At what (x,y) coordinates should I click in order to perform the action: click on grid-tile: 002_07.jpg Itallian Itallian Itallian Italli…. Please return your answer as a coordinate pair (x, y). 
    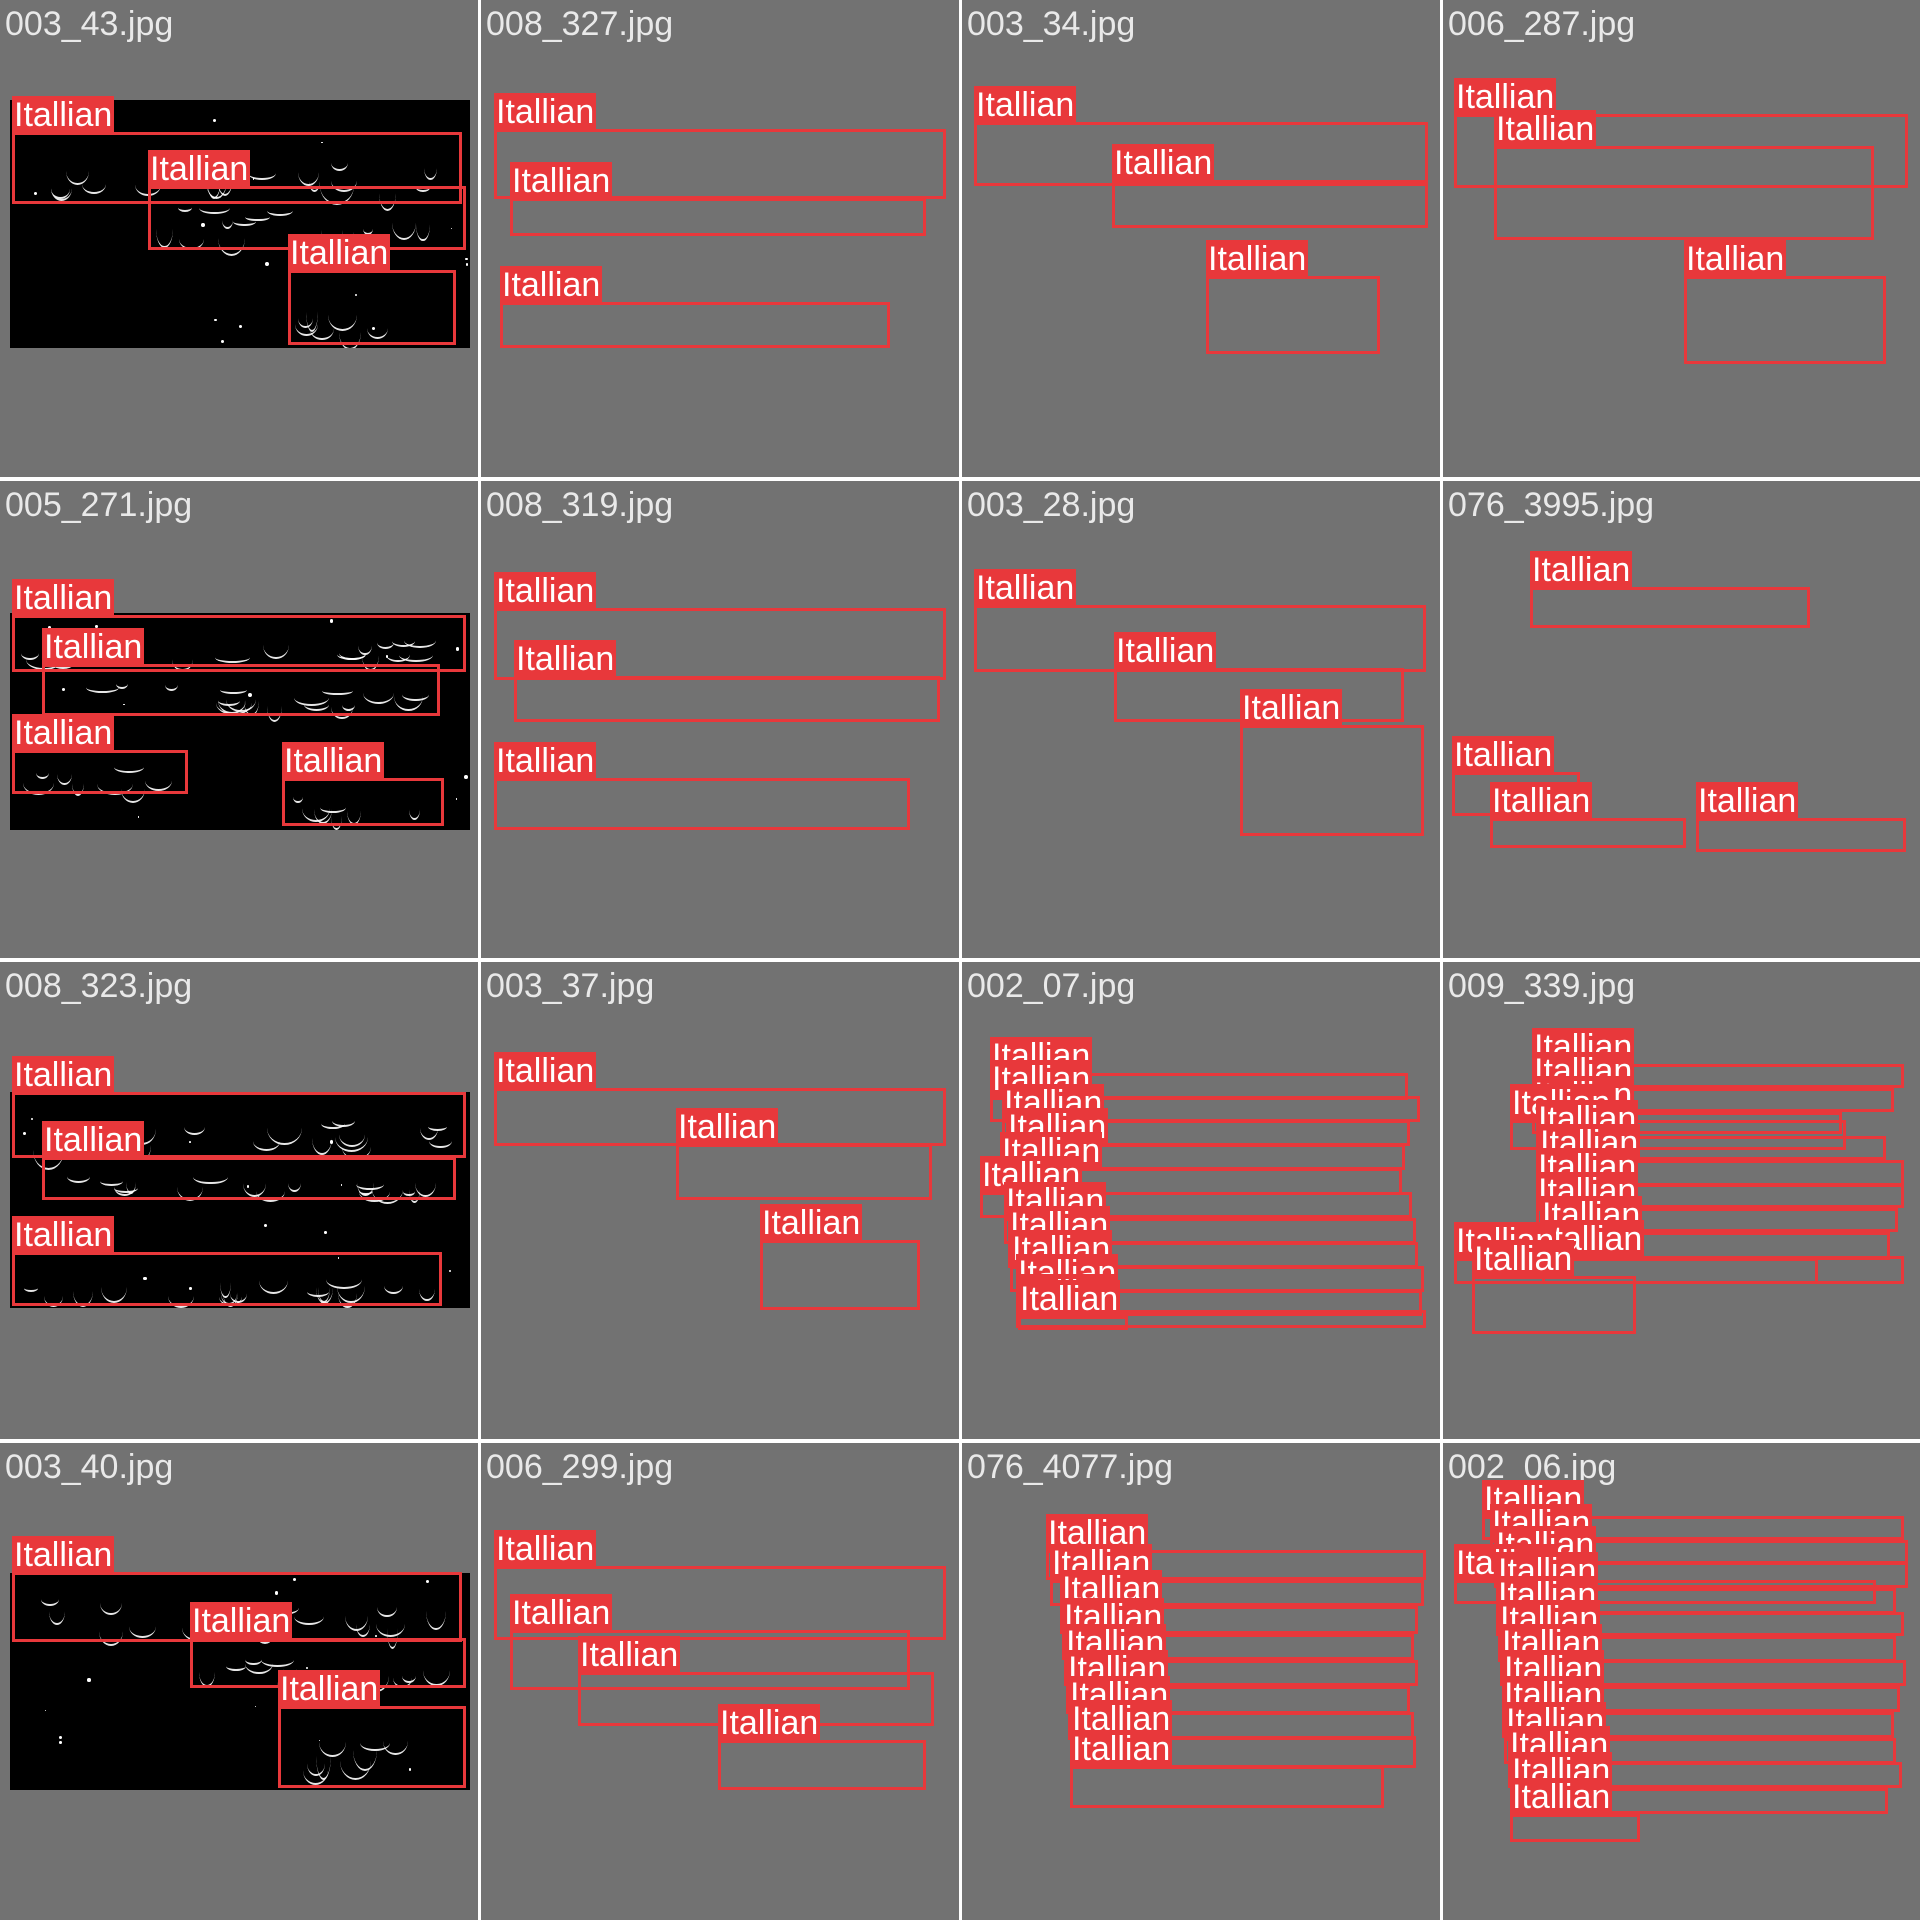
    Looking at the image, I should click on (1201, 1200).